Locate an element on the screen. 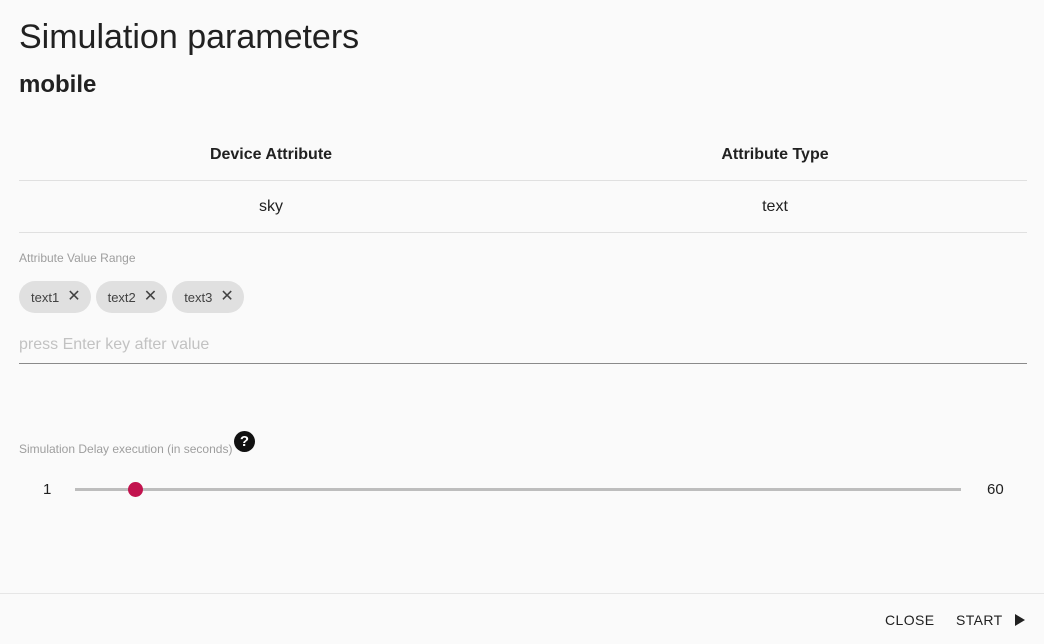  header-attribute-type: Attribute Type is located at coordinates (775, 154).